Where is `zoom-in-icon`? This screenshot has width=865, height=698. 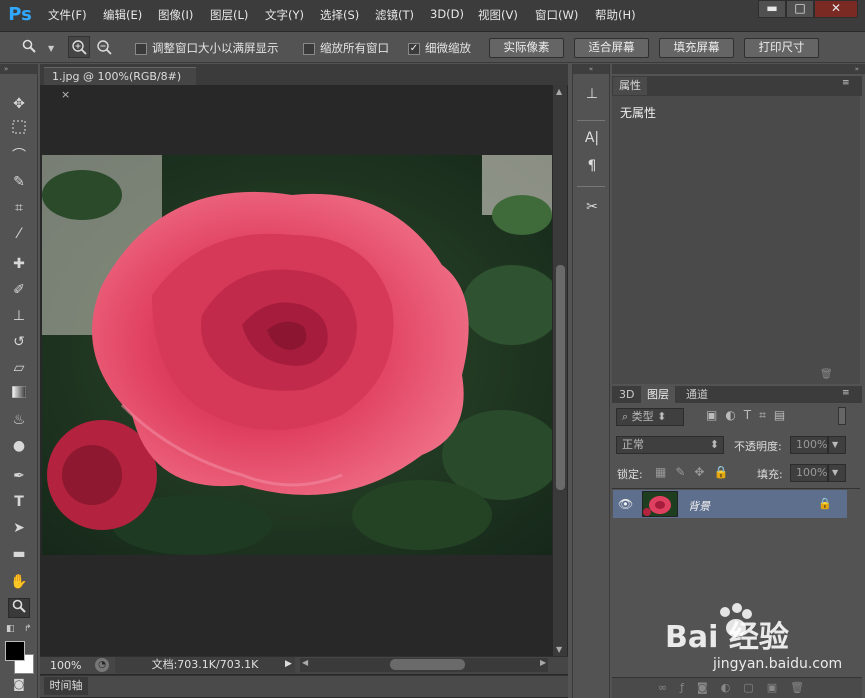
zoom-in-icon is located at coordinates (79, 47).